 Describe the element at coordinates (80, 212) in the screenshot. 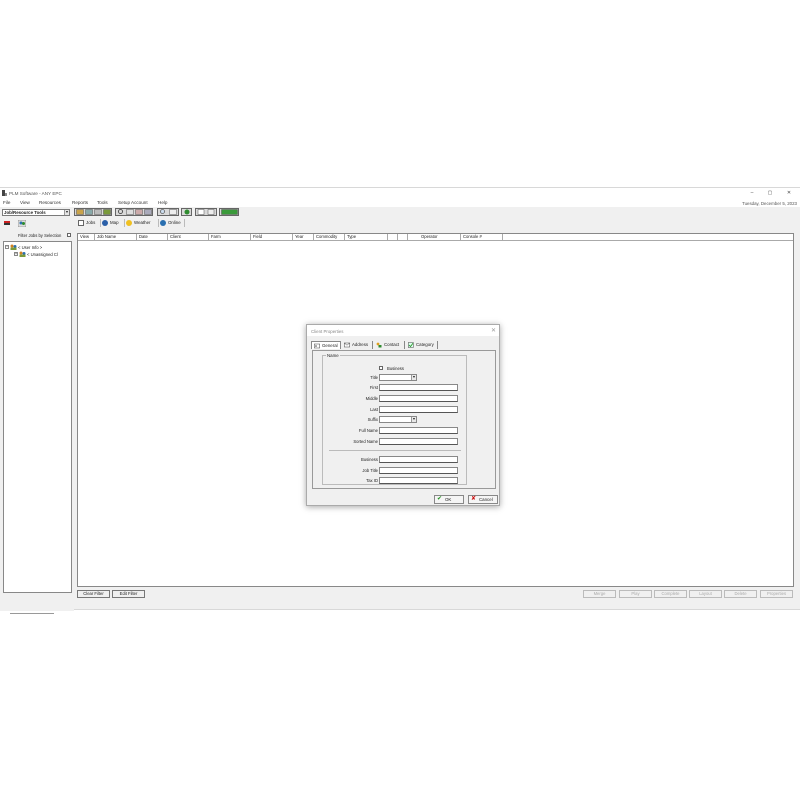

I see `new-job-icon` at that location.